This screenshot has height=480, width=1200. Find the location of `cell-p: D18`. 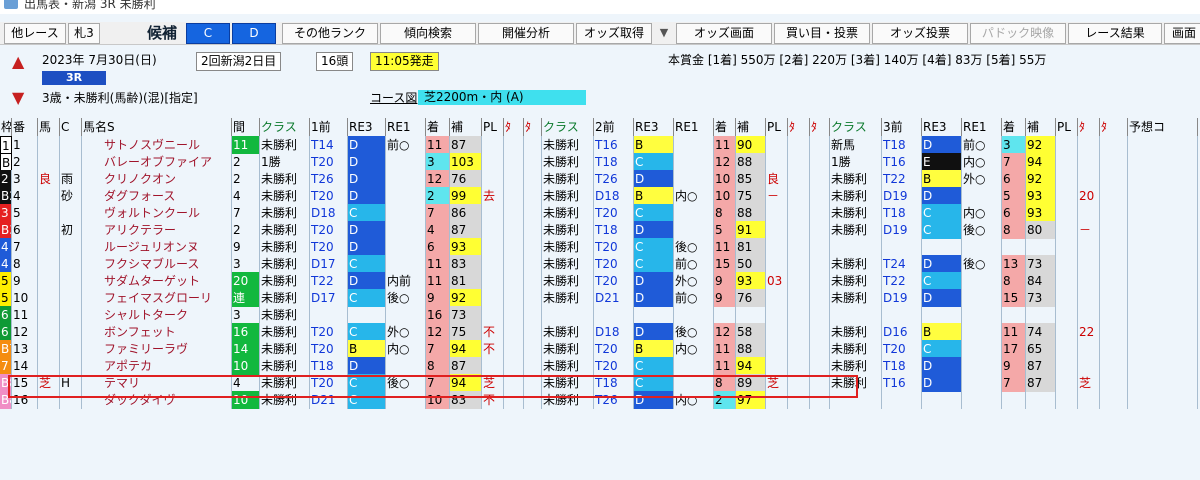

cell-p: D18 is located at coordinates (329, 213).